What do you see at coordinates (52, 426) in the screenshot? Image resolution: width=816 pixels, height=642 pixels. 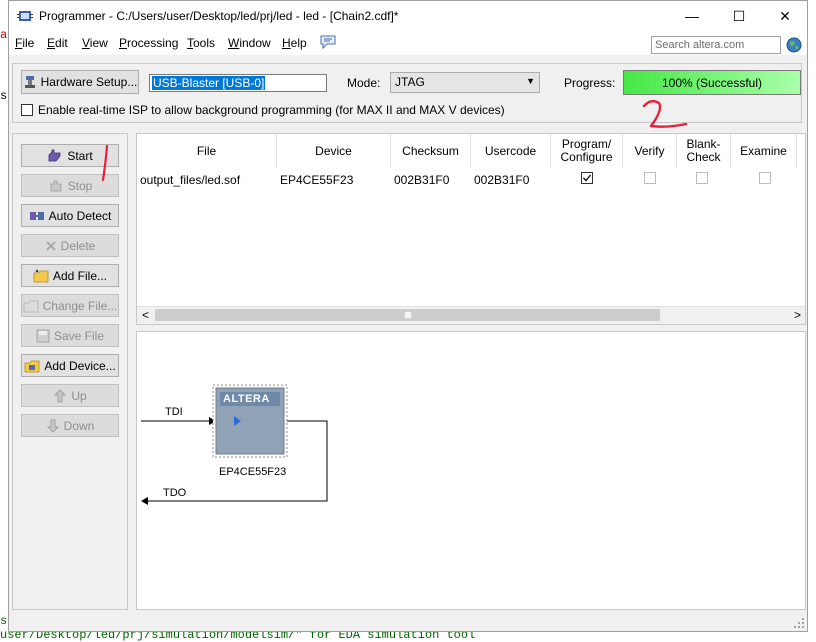 I see `down-arrow-icon` at bounding box center [52, 426].